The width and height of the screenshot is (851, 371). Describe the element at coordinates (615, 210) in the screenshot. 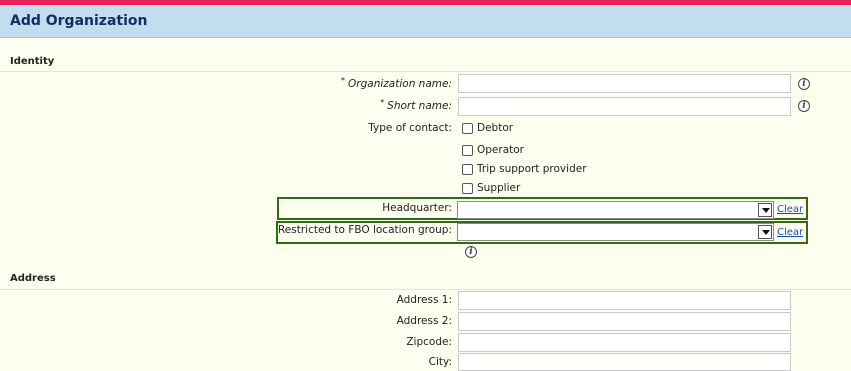

I see `headquarter-select` at that location.